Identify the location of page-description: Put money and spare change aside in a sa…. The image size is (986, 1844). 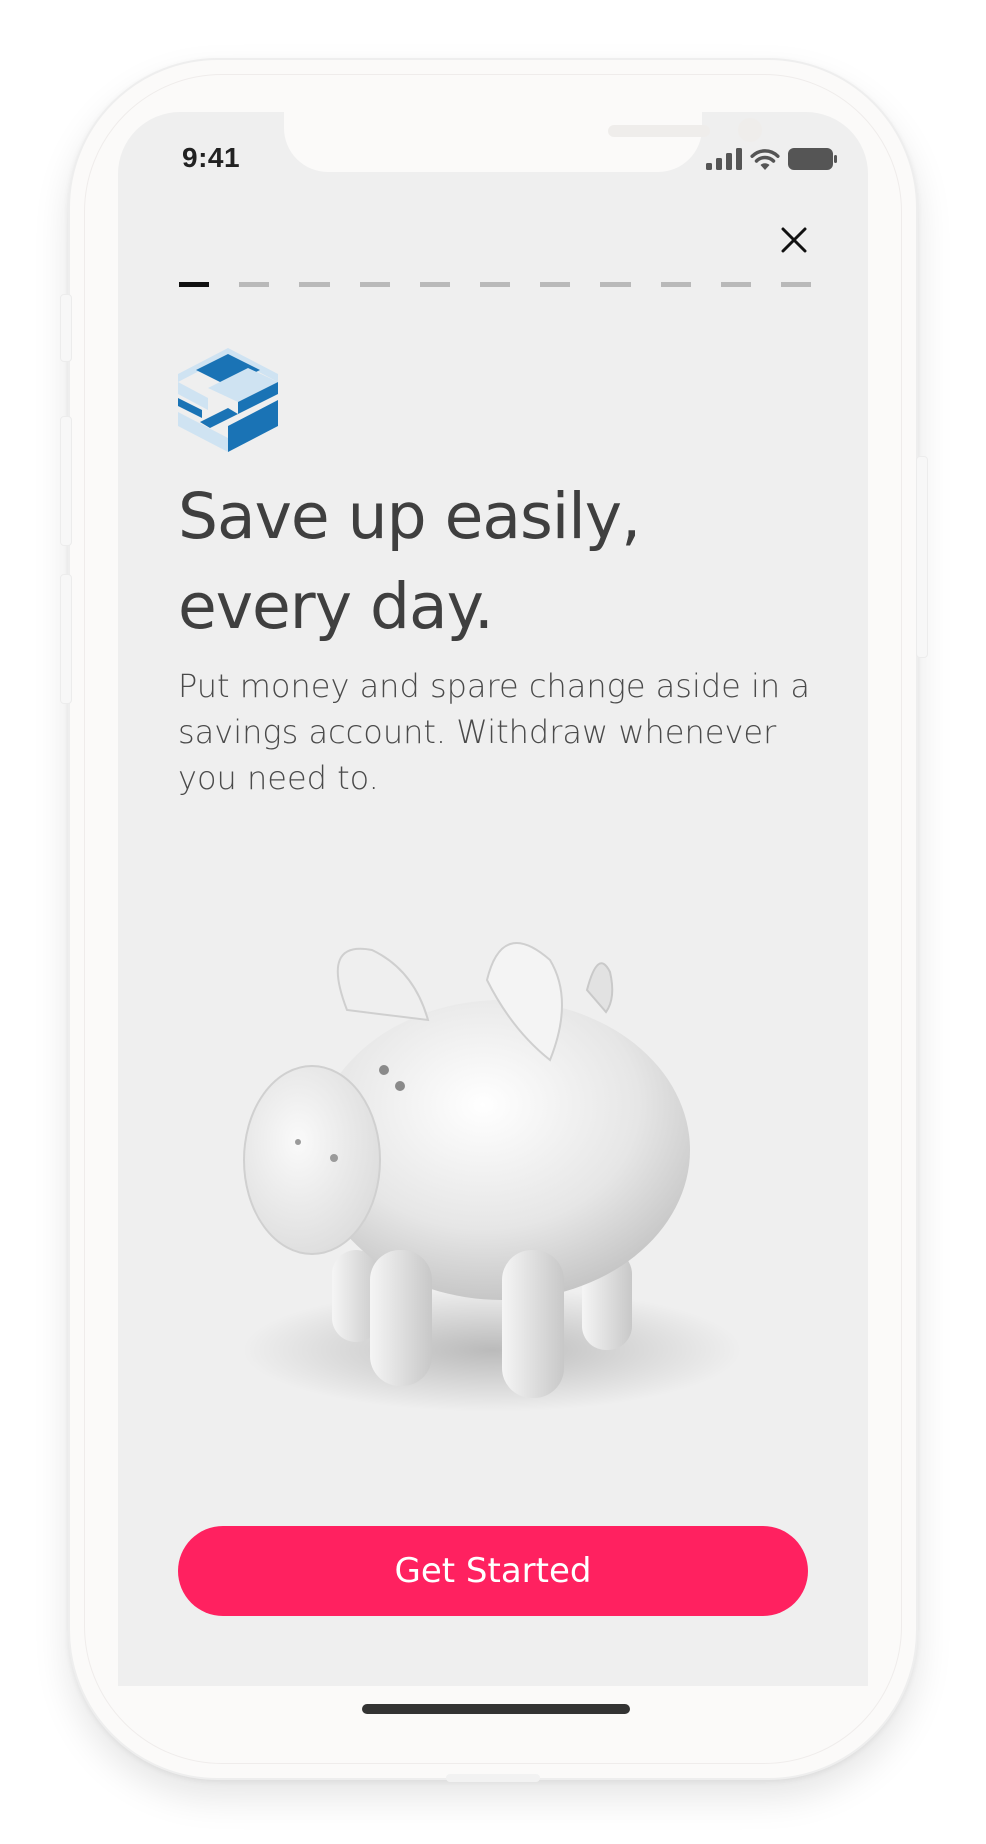
(494, 732).